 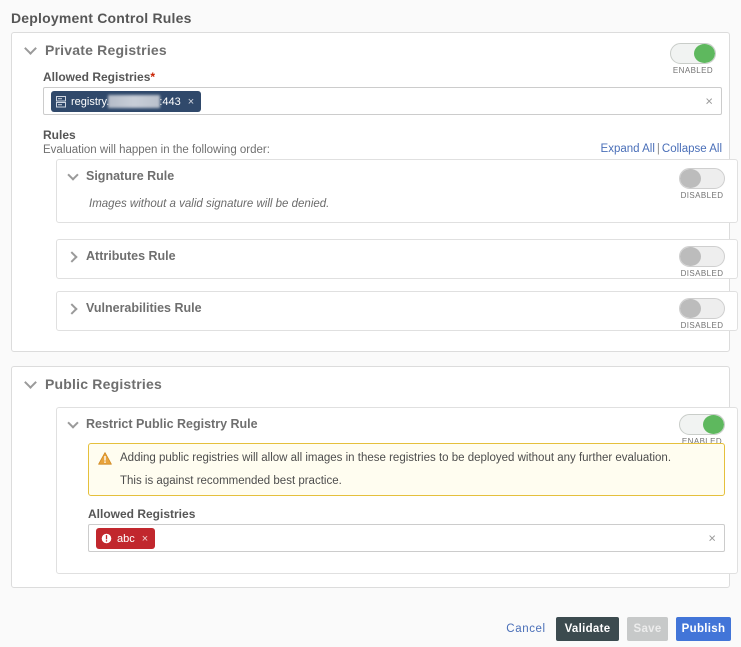 What do you see at coordinates (526, 629) in the screenshot?
I see `cancel-button: Cancel` at bounding box center [526, 629].